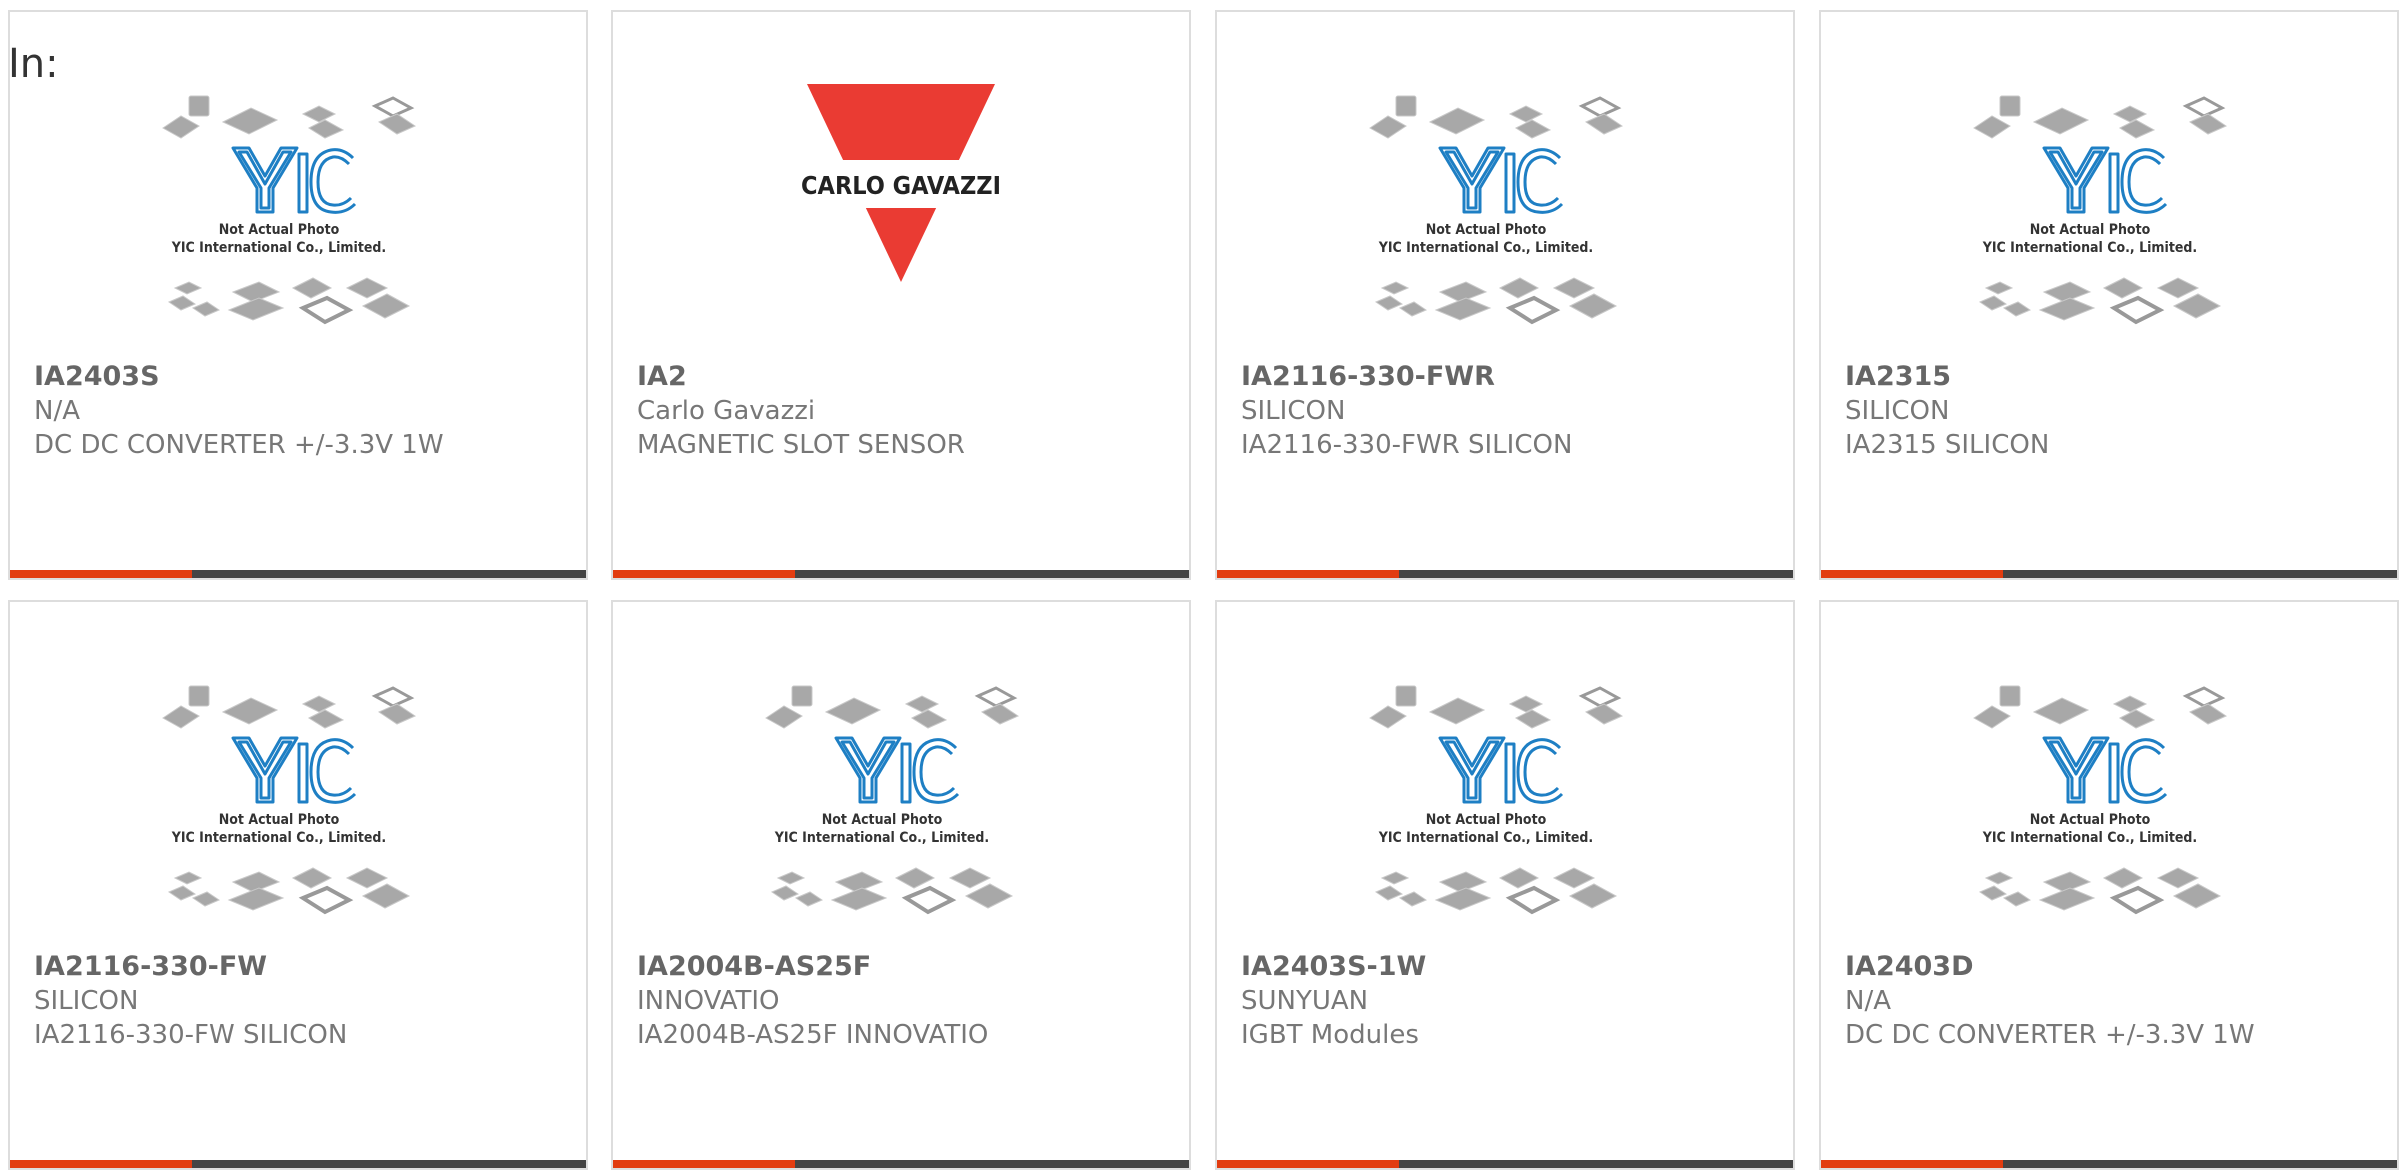 The width and height of the screenshot is (2400, 1170). I want to click on product-info: IA2403D N/A DC DC CONVERTER +/-3.3V 1W, so click(2115, 1001).